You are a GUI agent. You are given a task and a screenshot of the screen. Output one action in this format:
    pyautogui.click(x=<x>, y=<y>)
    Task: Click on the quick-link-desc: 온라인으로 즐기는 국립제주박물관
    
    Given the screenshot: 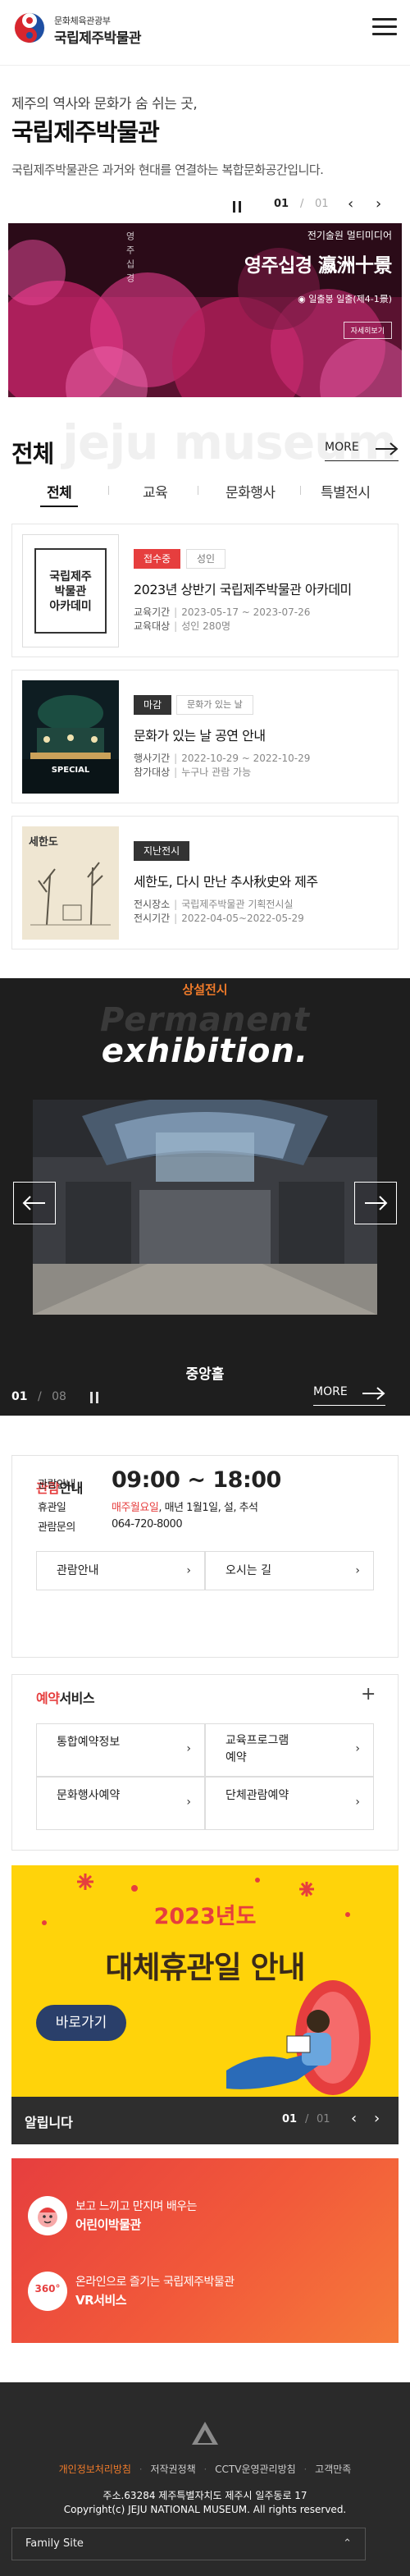 What is the action you would take?
    pyautogui.click(x=155, y=2282)
    